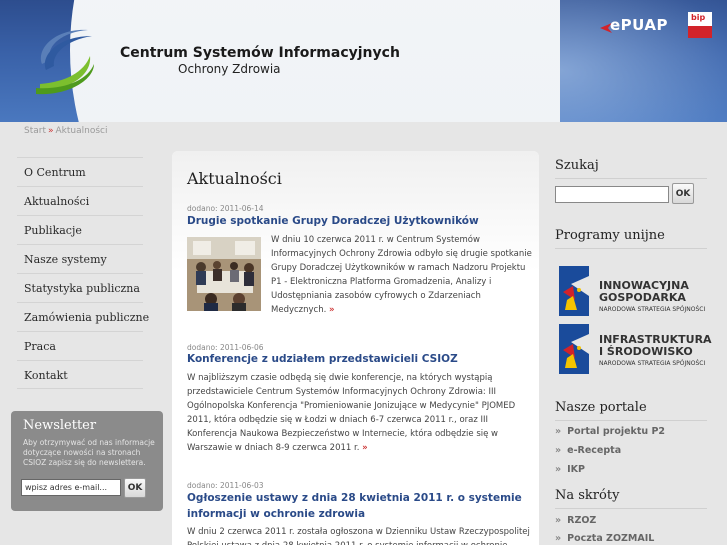 The width and height of the screenshot is (727, 545). Describe the element at coordinates (610, 235) in the screenshot. I see `programs-title: Programy unijne` at that location.